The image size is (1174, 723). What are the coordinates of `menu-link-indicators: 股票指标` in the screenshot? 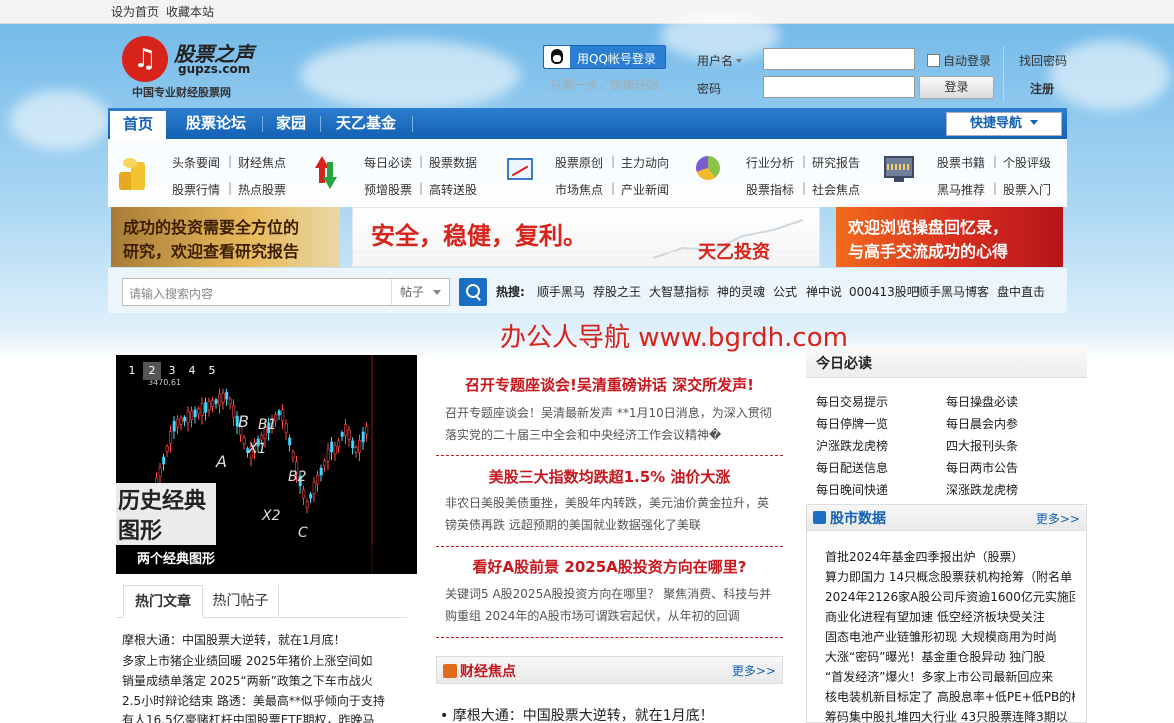 It's located at (770, 189).